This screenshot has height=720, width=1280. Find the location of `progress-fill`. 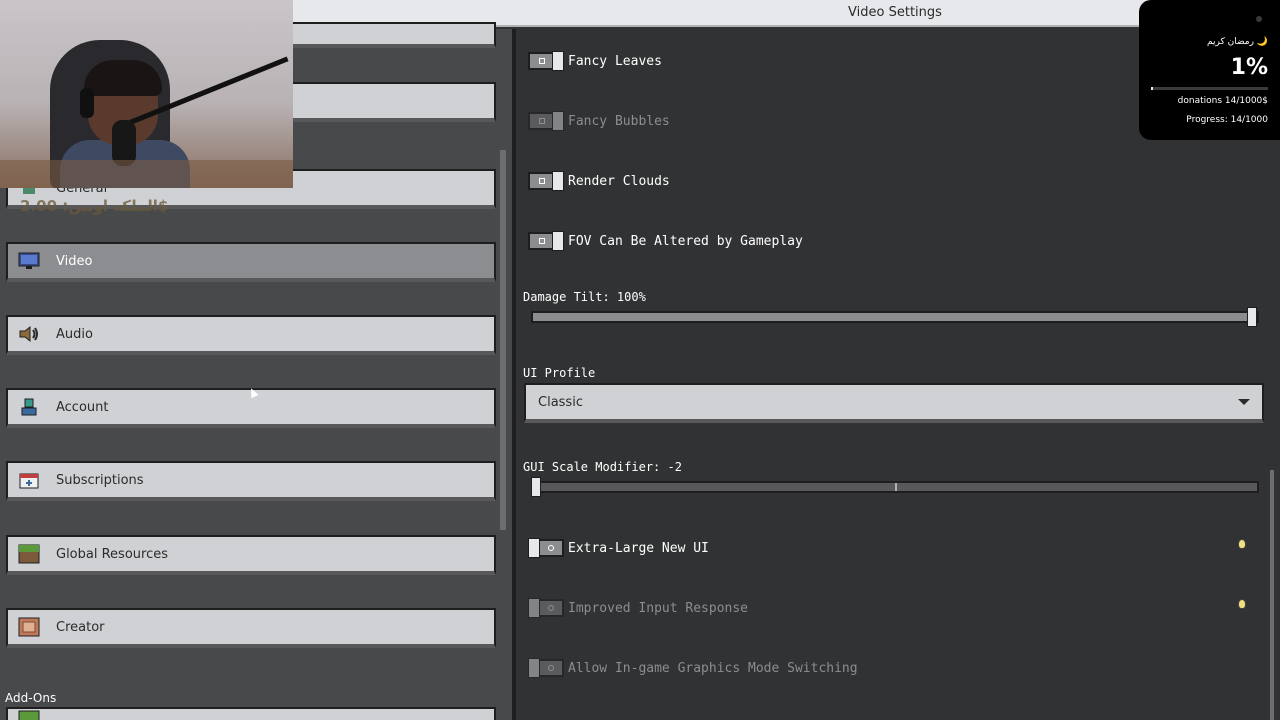

progress-fill is located at coordinates (1152, 88).